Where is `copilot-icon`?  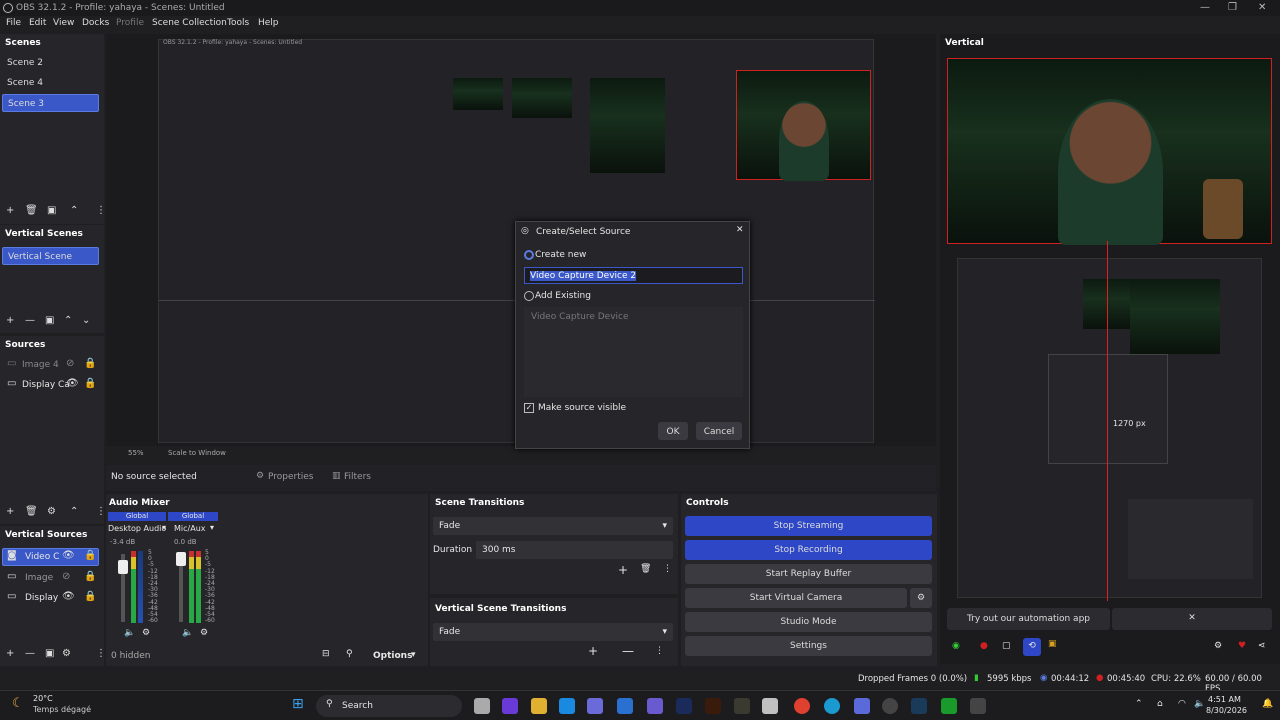
copilot-icon is located at coordinates (510, 706).